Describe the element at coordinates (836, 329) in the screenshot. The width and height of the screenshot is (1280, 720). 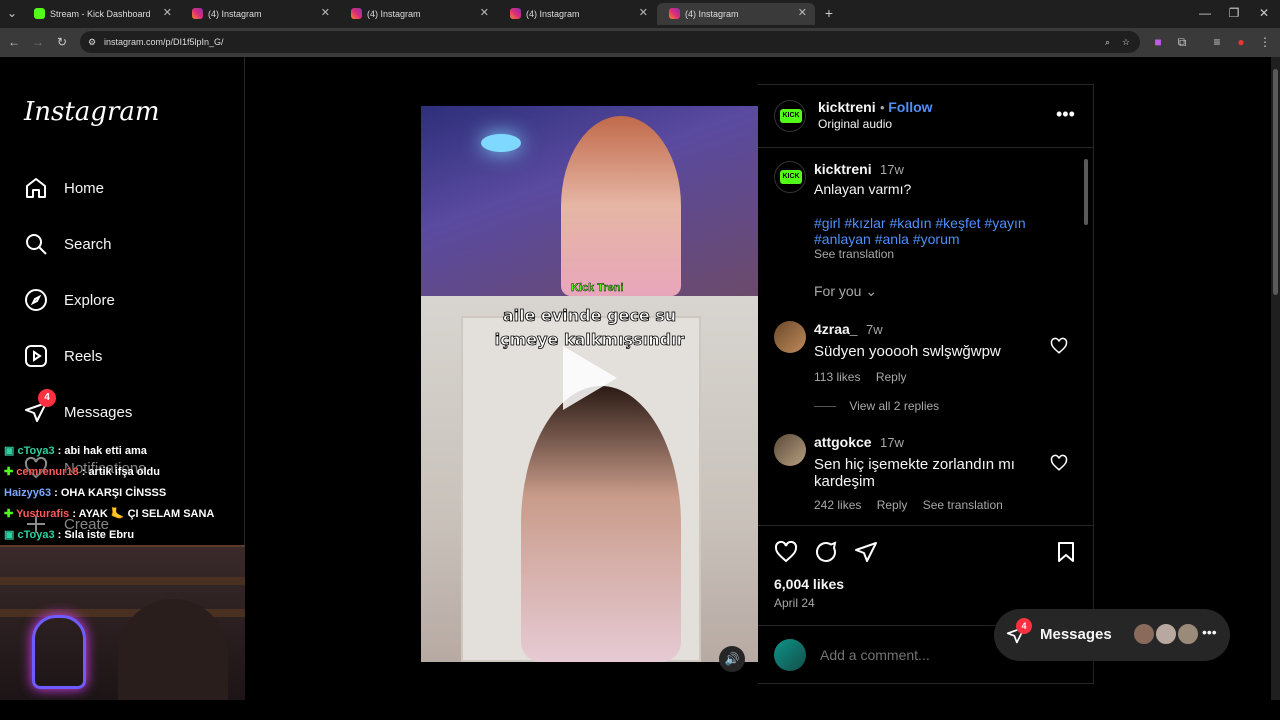
I see `comment-author: 4zraa_` at that location.